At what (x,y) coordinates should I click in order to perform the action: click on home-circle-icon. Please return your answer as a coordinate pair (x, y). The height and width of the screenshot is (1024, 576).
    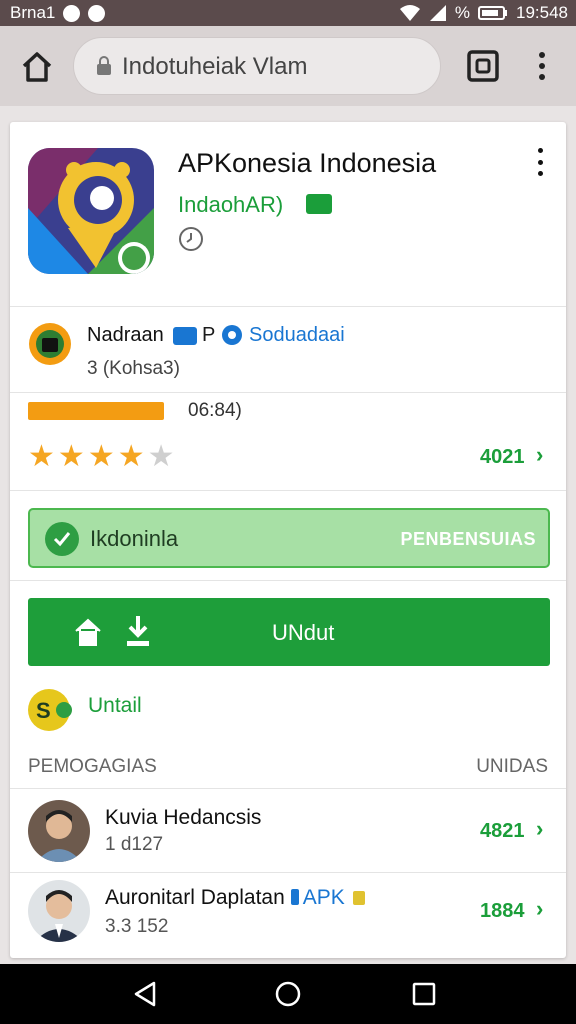
    Looking at the image, I should click on (288, 994).